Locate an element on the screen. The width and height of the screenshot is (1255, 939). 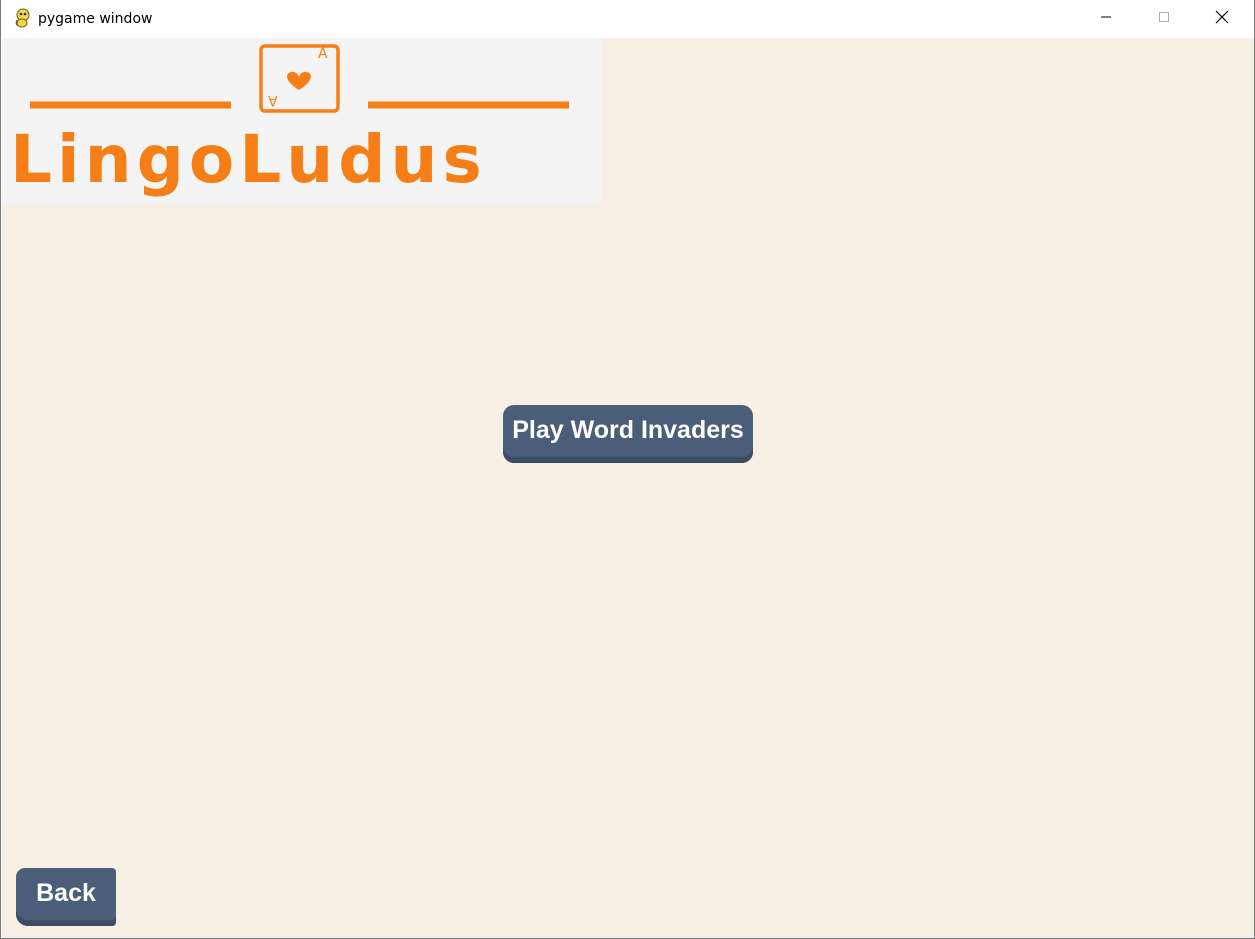
window-title: pygame window is located at coordinates (95, 19).